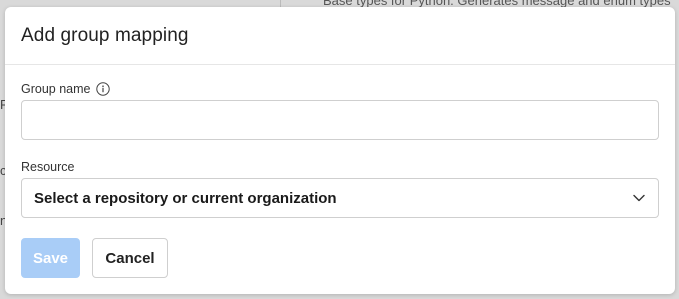  Describe the element at coordinates (103, 89) in the screenshot. I see `info-circle-icon` at that location.